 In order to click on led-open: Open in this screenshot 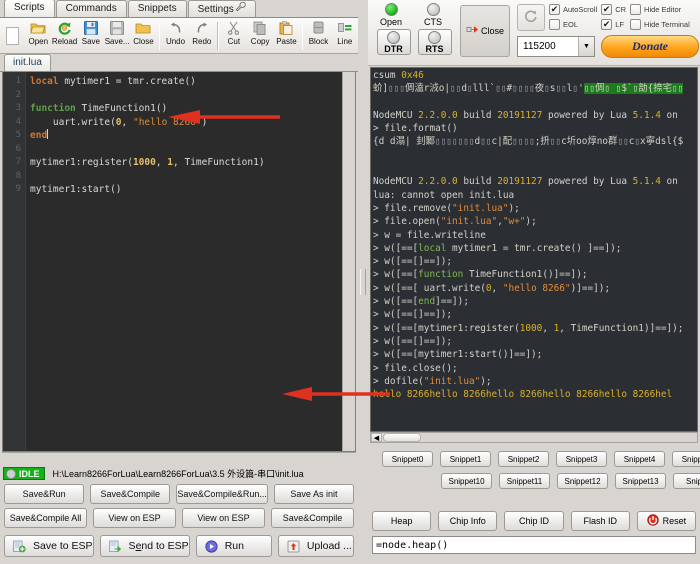, I will do `click(391, 15)`.